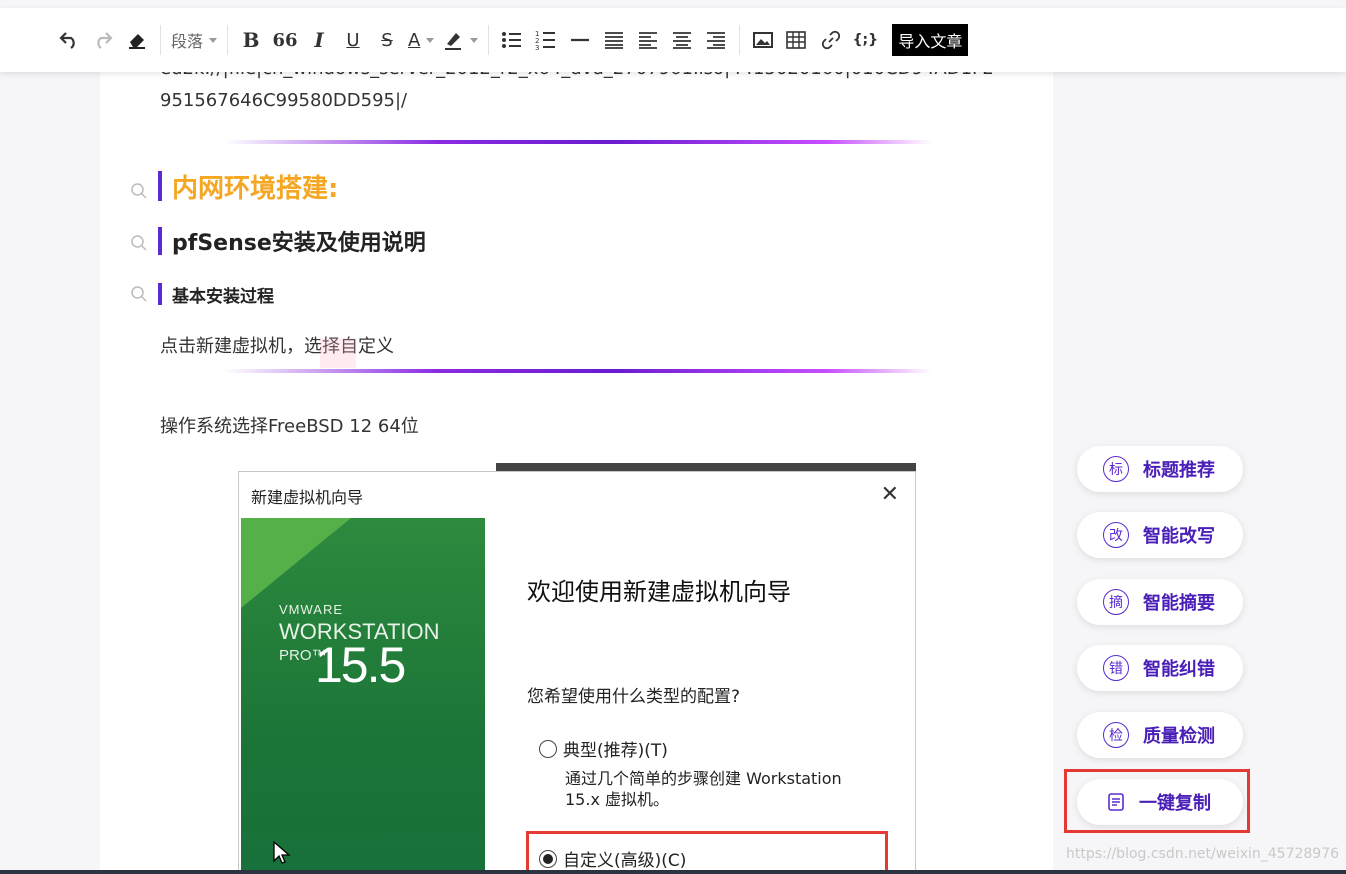 This screenshot has height=874, width=1346. Describe the element at coordinates (1179, 470) in the screenshot. I see `title-suggest-label: 标题推荐` at that location.